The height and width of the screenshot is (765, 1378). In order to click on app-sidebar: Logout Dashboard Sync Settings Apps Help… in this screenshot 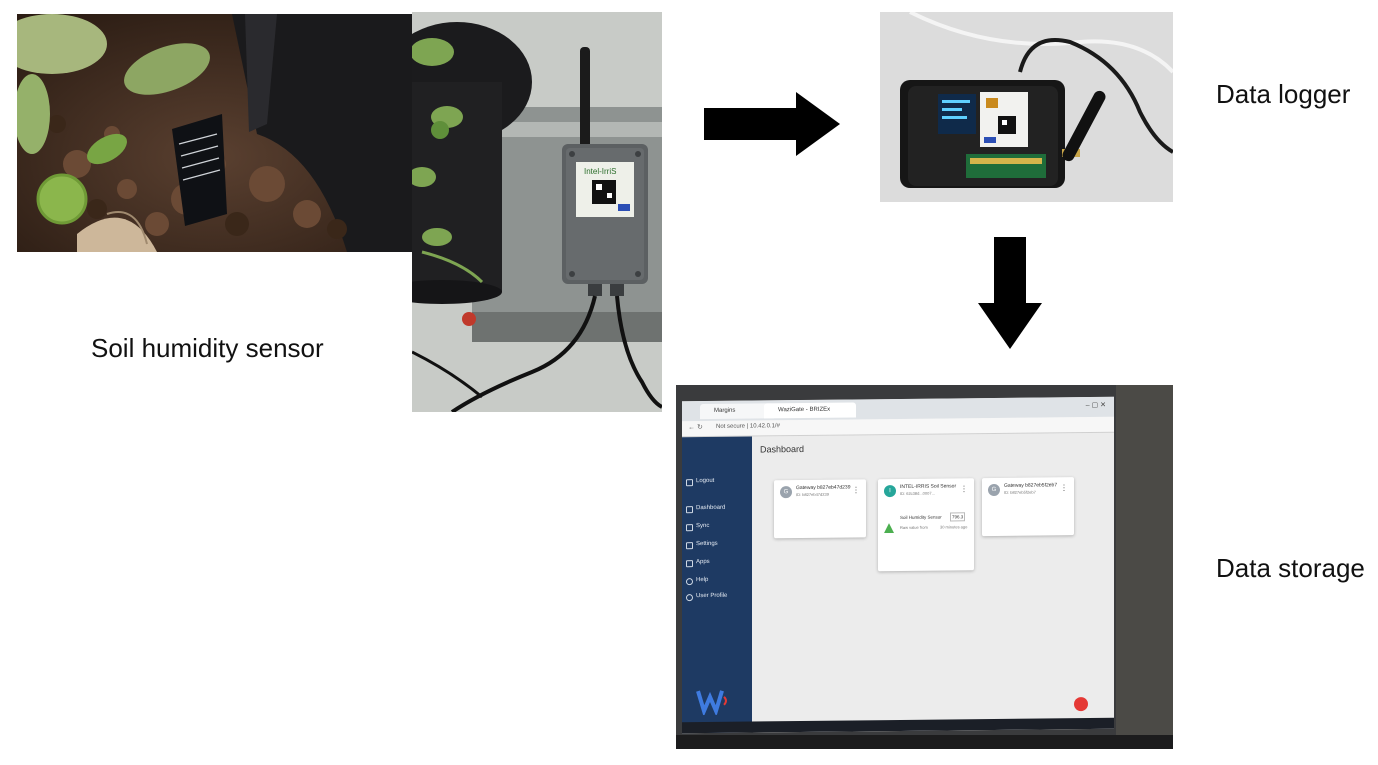, I will do `click(717, 585)`.